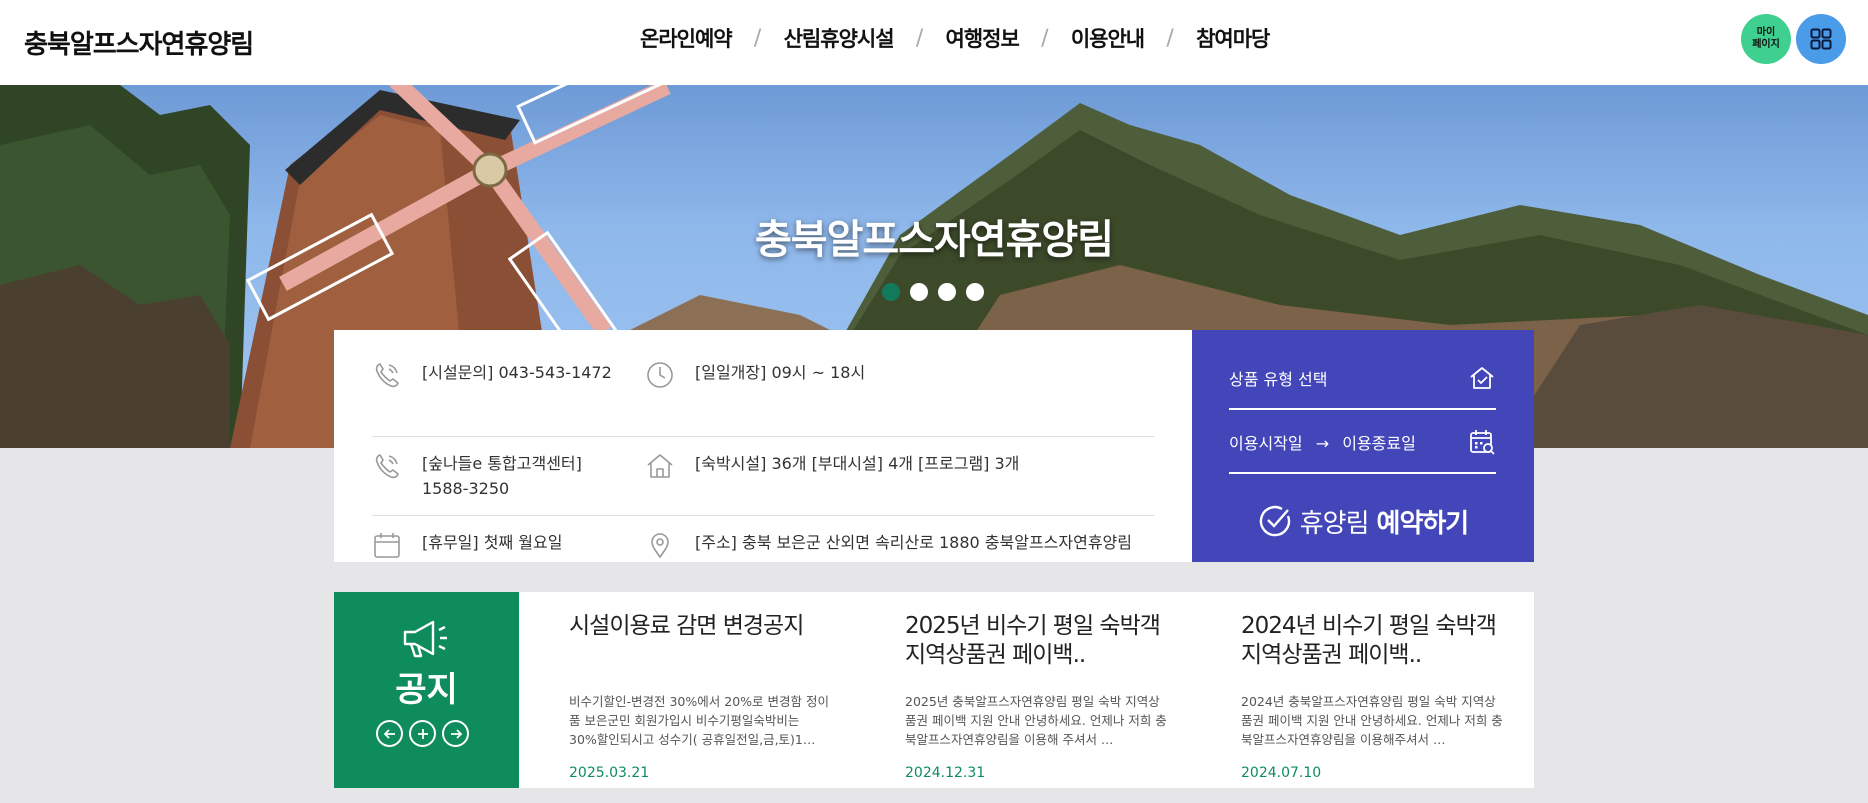 The image size is (1868, 803). What do you see at coordinates (609, 773) in the screenshot?
I see `notice-item-date: 2025.03.21` at bounding box center [609, 773].